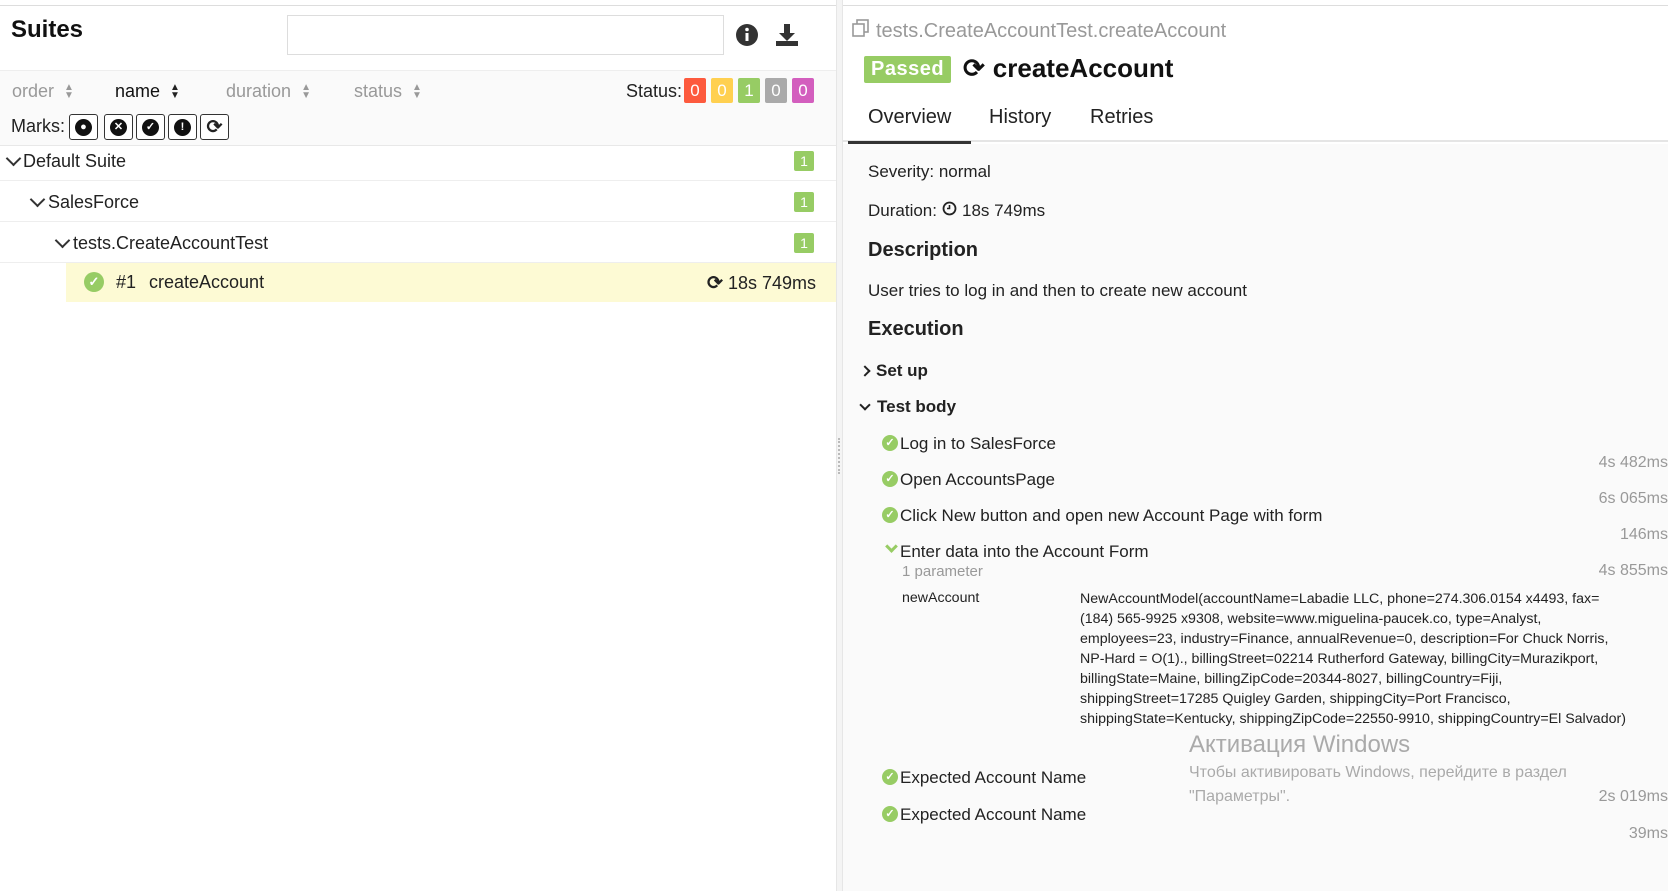 This screenshot has width=1668, height=891. Describe the element at coordinates (1020, 117) in the screenshot. I see `tab-history: History` at that location.